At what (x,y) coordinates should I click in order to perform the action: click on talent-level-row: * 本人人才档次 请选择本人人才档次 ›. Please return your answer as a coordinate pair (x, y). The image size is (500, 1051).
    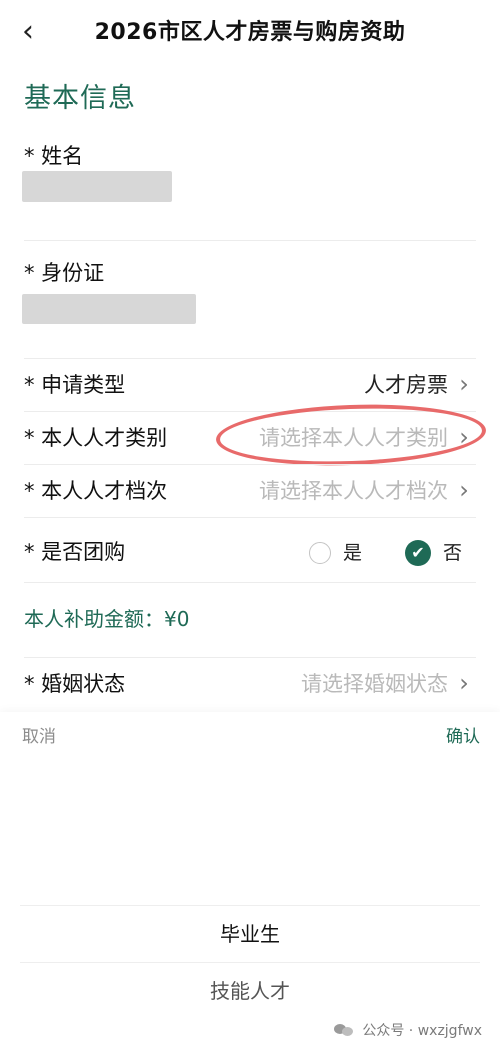
    Looking at the image, I should click on (250, 491).